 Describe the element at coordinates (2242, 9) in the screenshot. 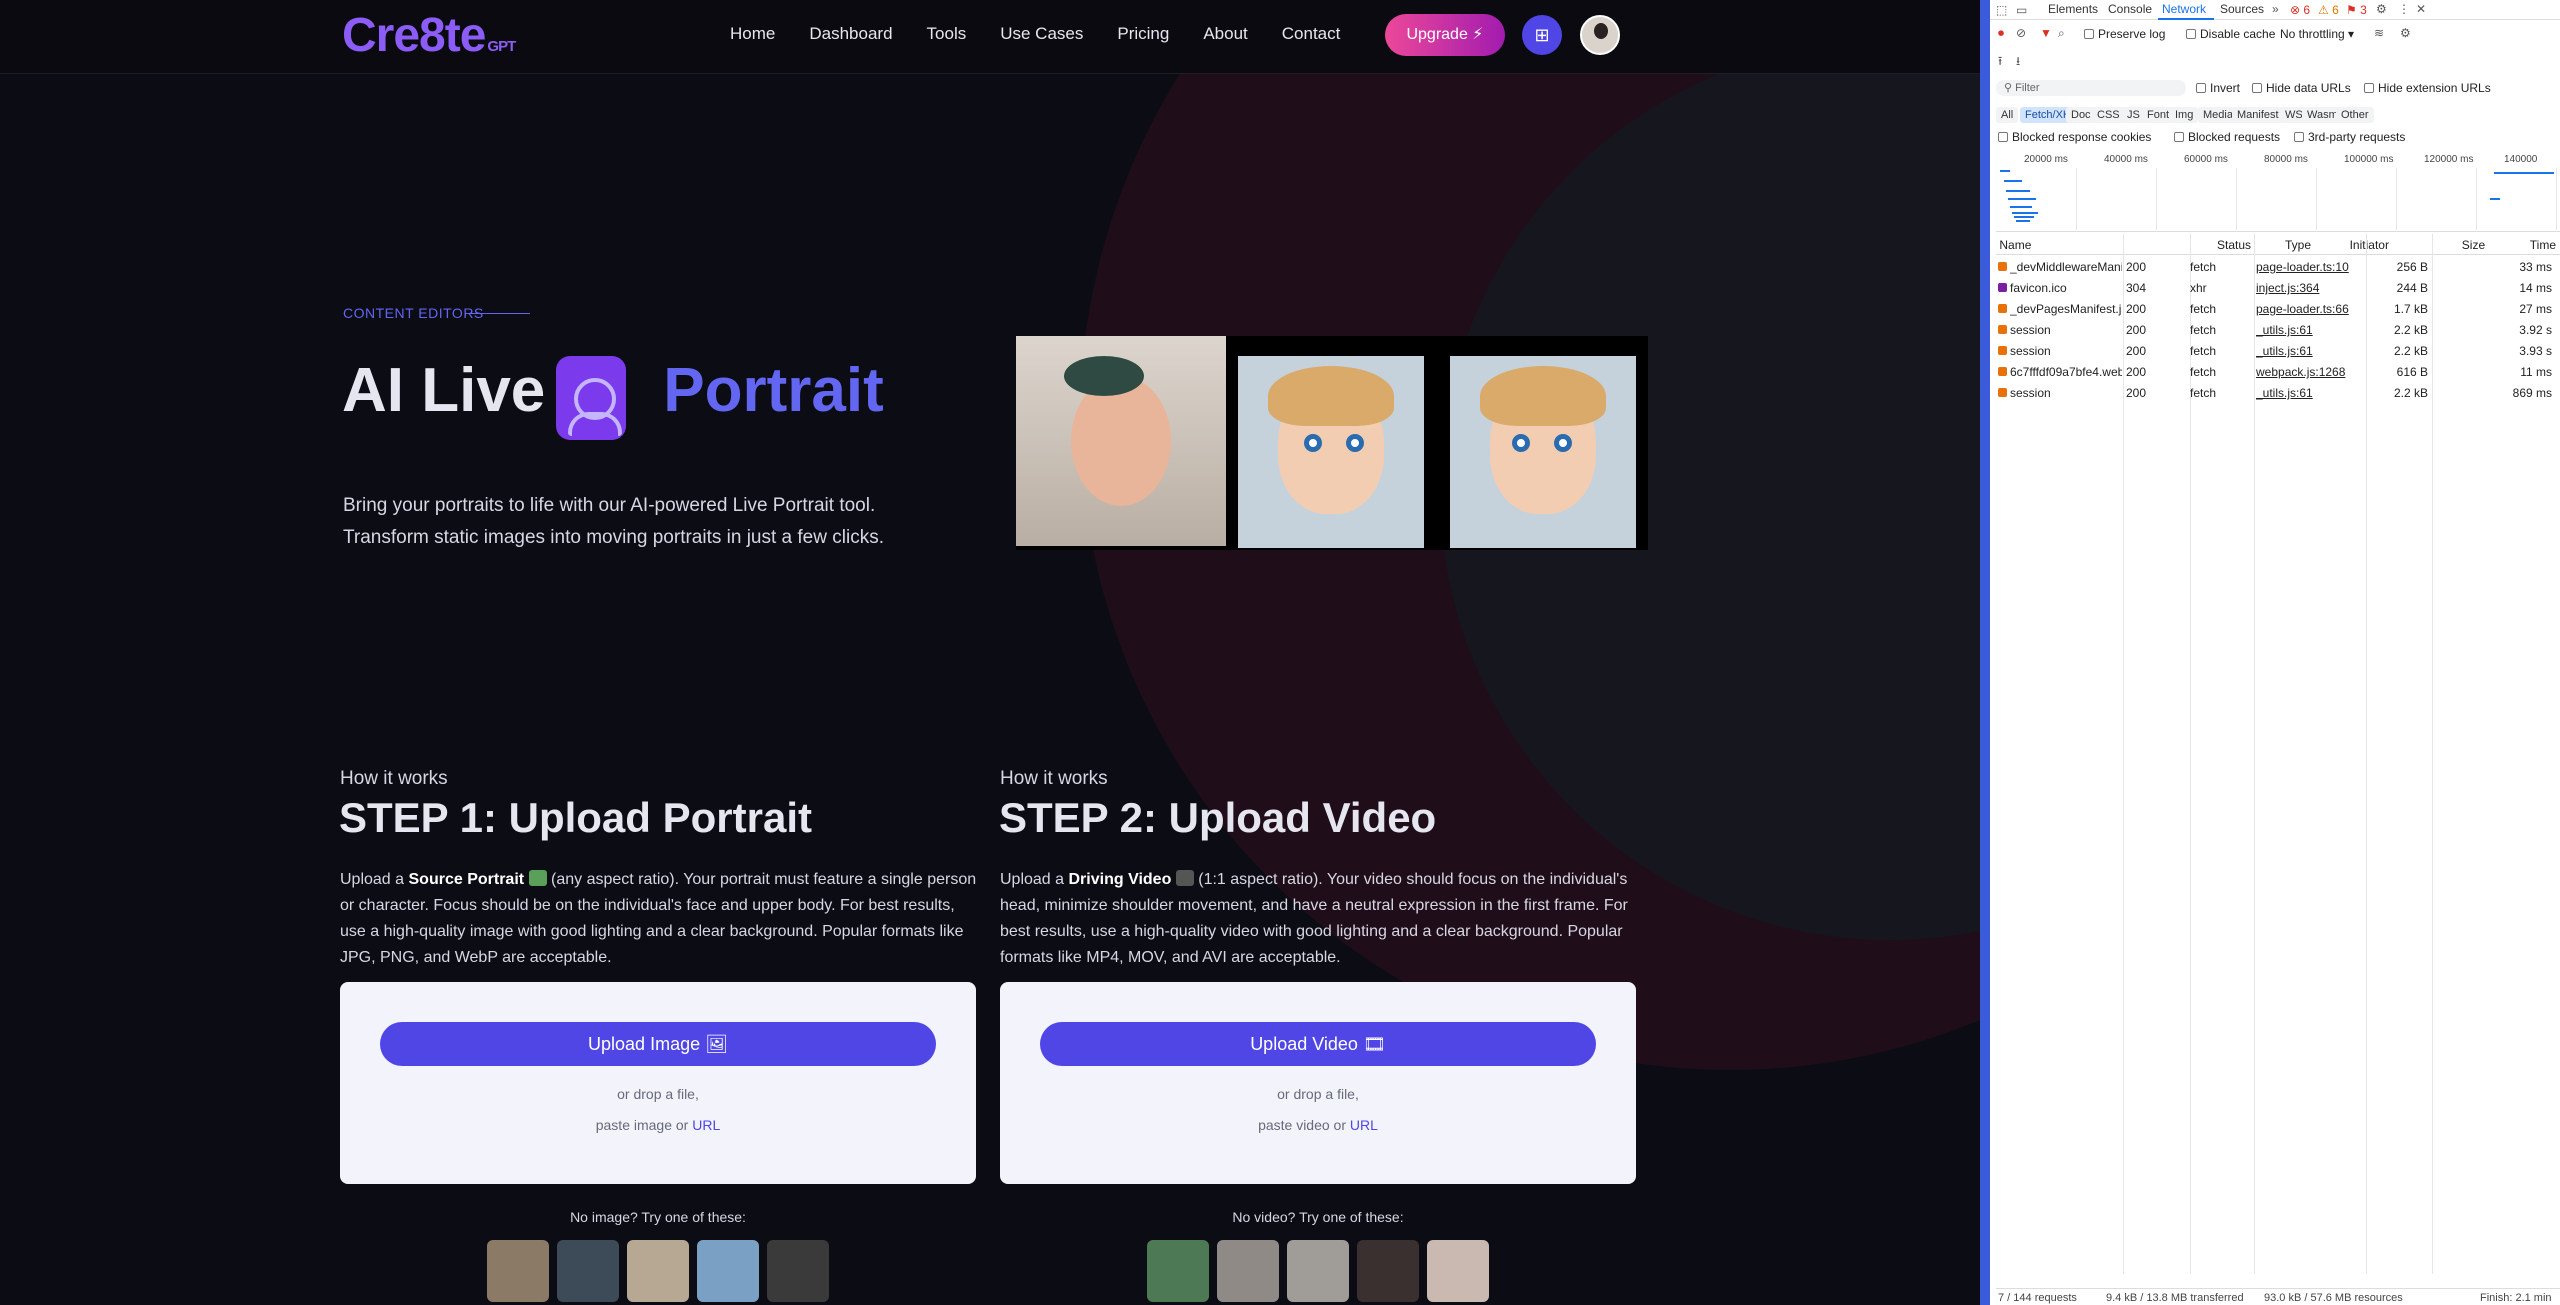

I see `tab-sources: Sources` at that location.